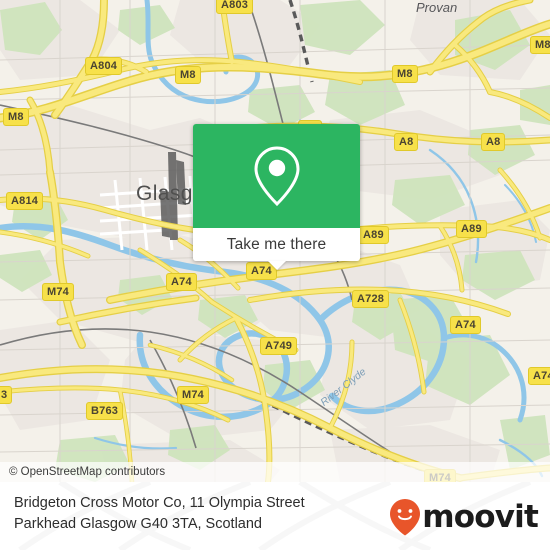 This screenshot has height=550, width=550. Describe the element at coordinates (279, 346) in the screenshot. I see `road-shield: A749` at that location.